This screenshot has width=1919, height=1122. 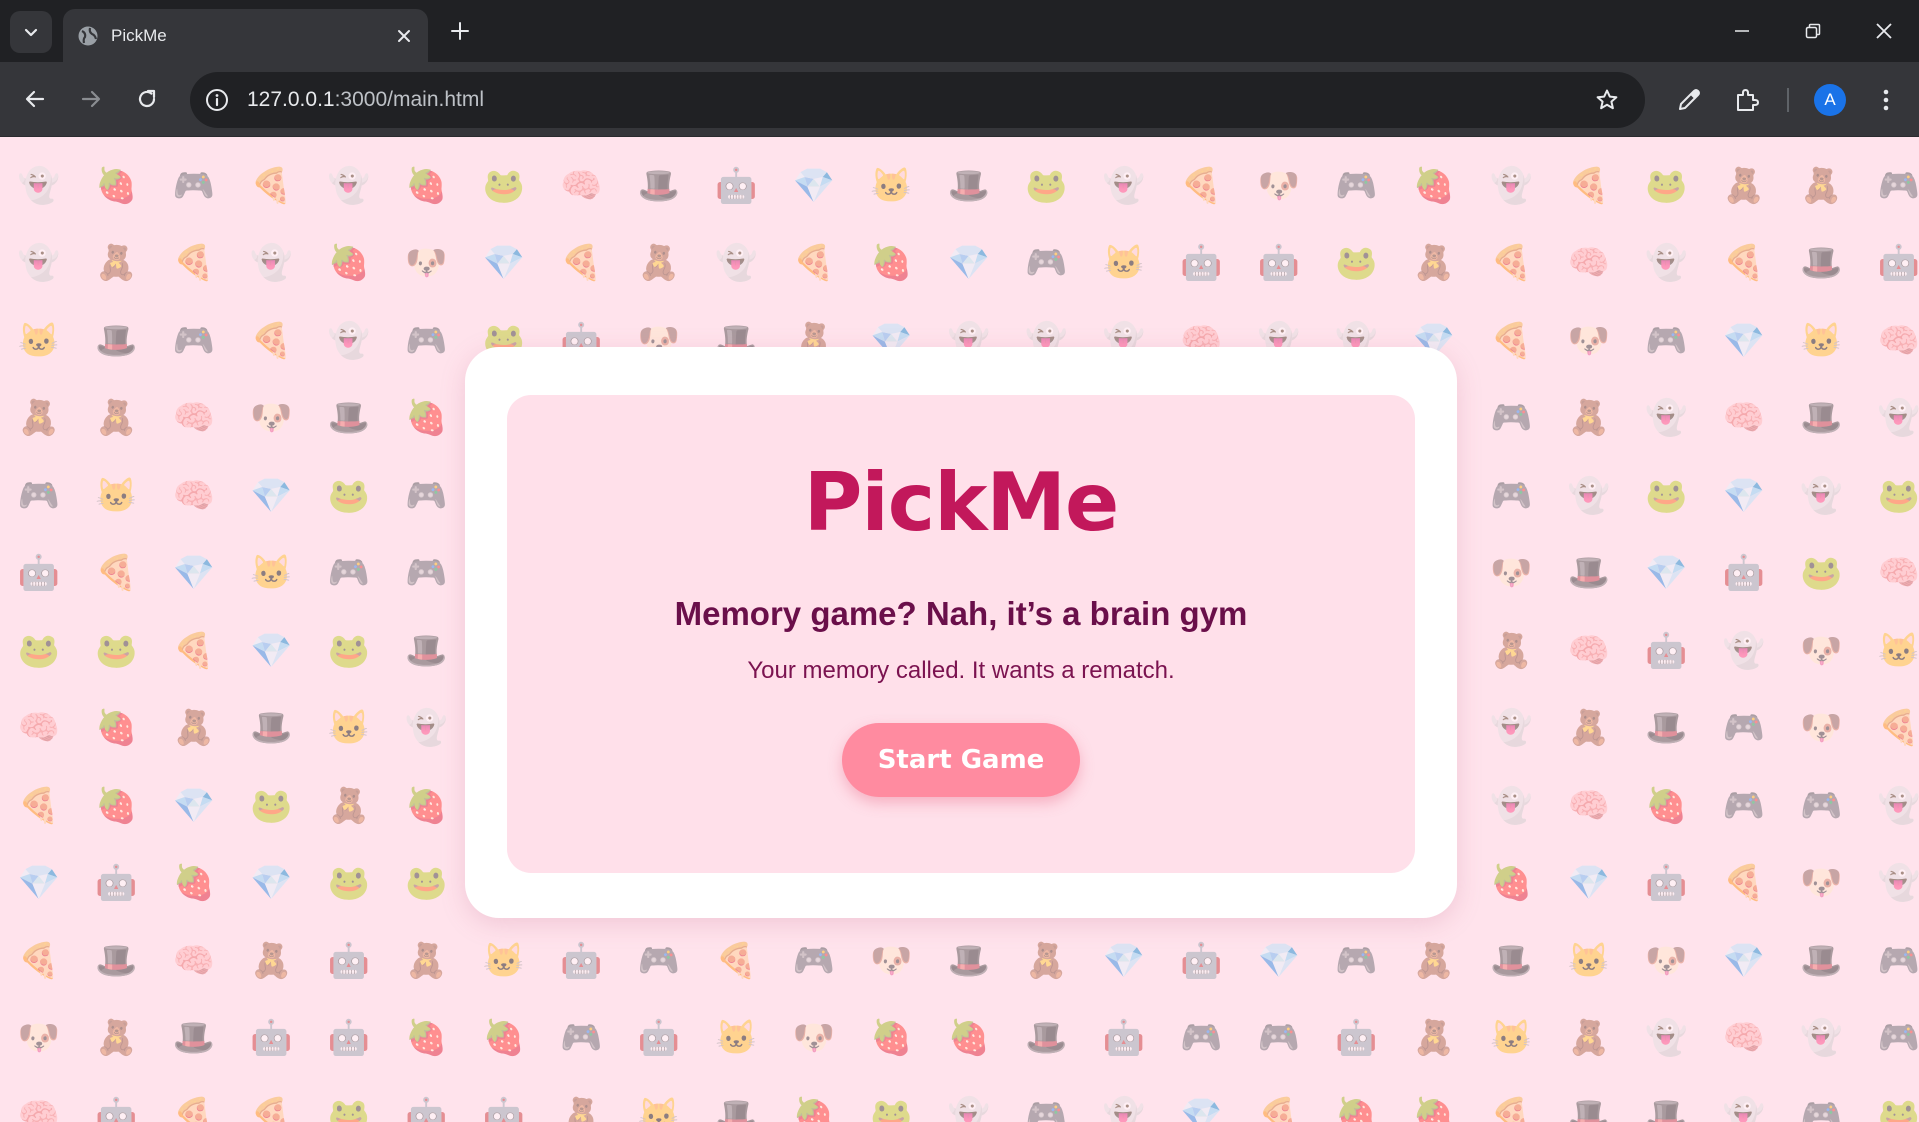 What do you see at coordinates (1812, 31) in the screenshot?
I see `restore-button` at bounding box center [1812, 31].